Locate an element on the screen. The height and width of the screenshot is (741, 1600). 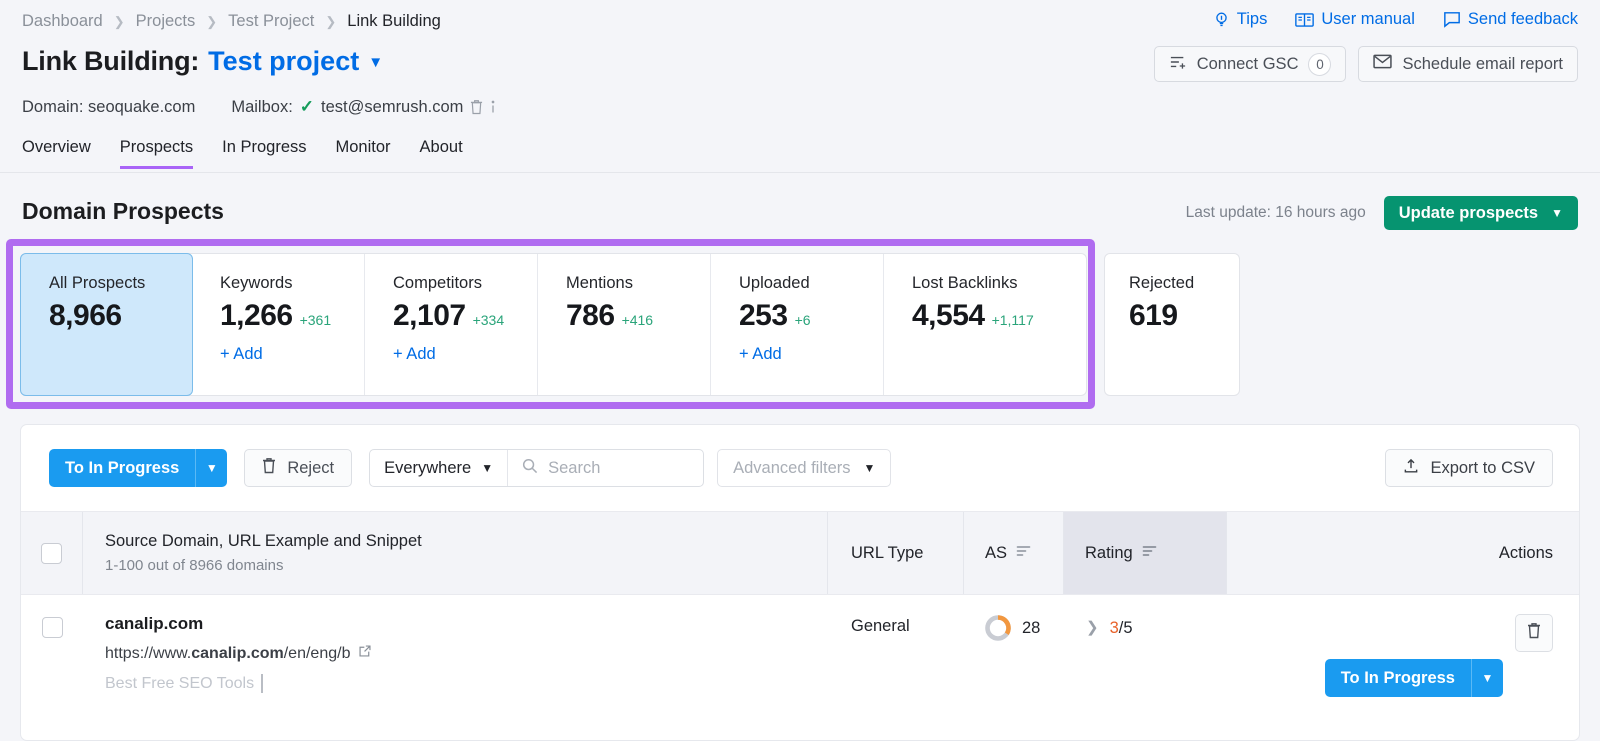
tab-monitor: Monitor is located at coordinates (363, 153).